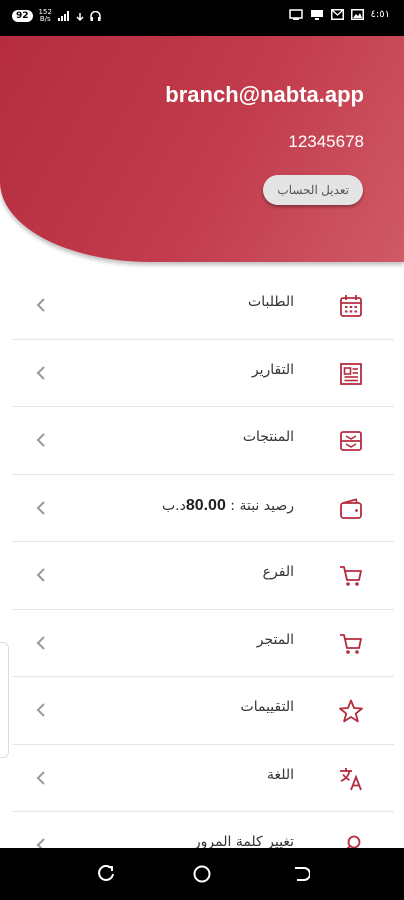 The width and height of the screenshot is (404, 900). Describe the element at coordinates (326, 141) in the screenshot. I see `account-phone: 12345678` at that location.